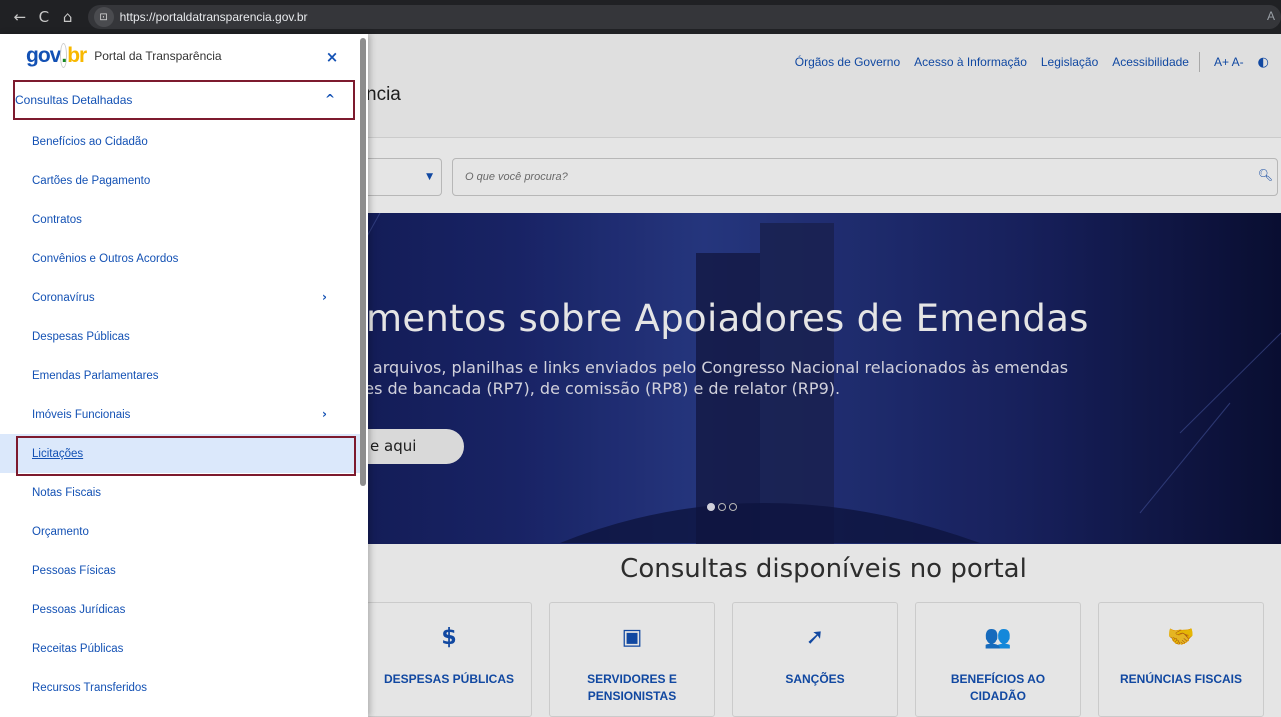 The image size is (1281, 717). What do you see at coordinates (44, 17) in the screenshot?
I see `reload-icon: C` at bounding box center [44, 17].